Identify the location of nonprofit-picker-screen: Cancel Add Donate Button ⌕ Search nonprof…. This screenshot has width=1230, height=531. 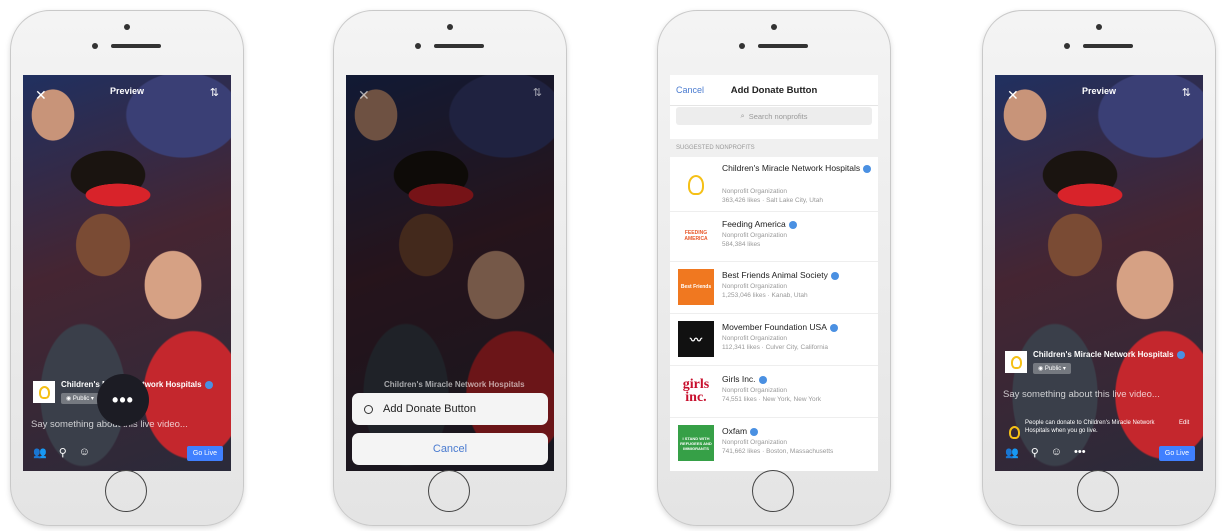
(774, 273).